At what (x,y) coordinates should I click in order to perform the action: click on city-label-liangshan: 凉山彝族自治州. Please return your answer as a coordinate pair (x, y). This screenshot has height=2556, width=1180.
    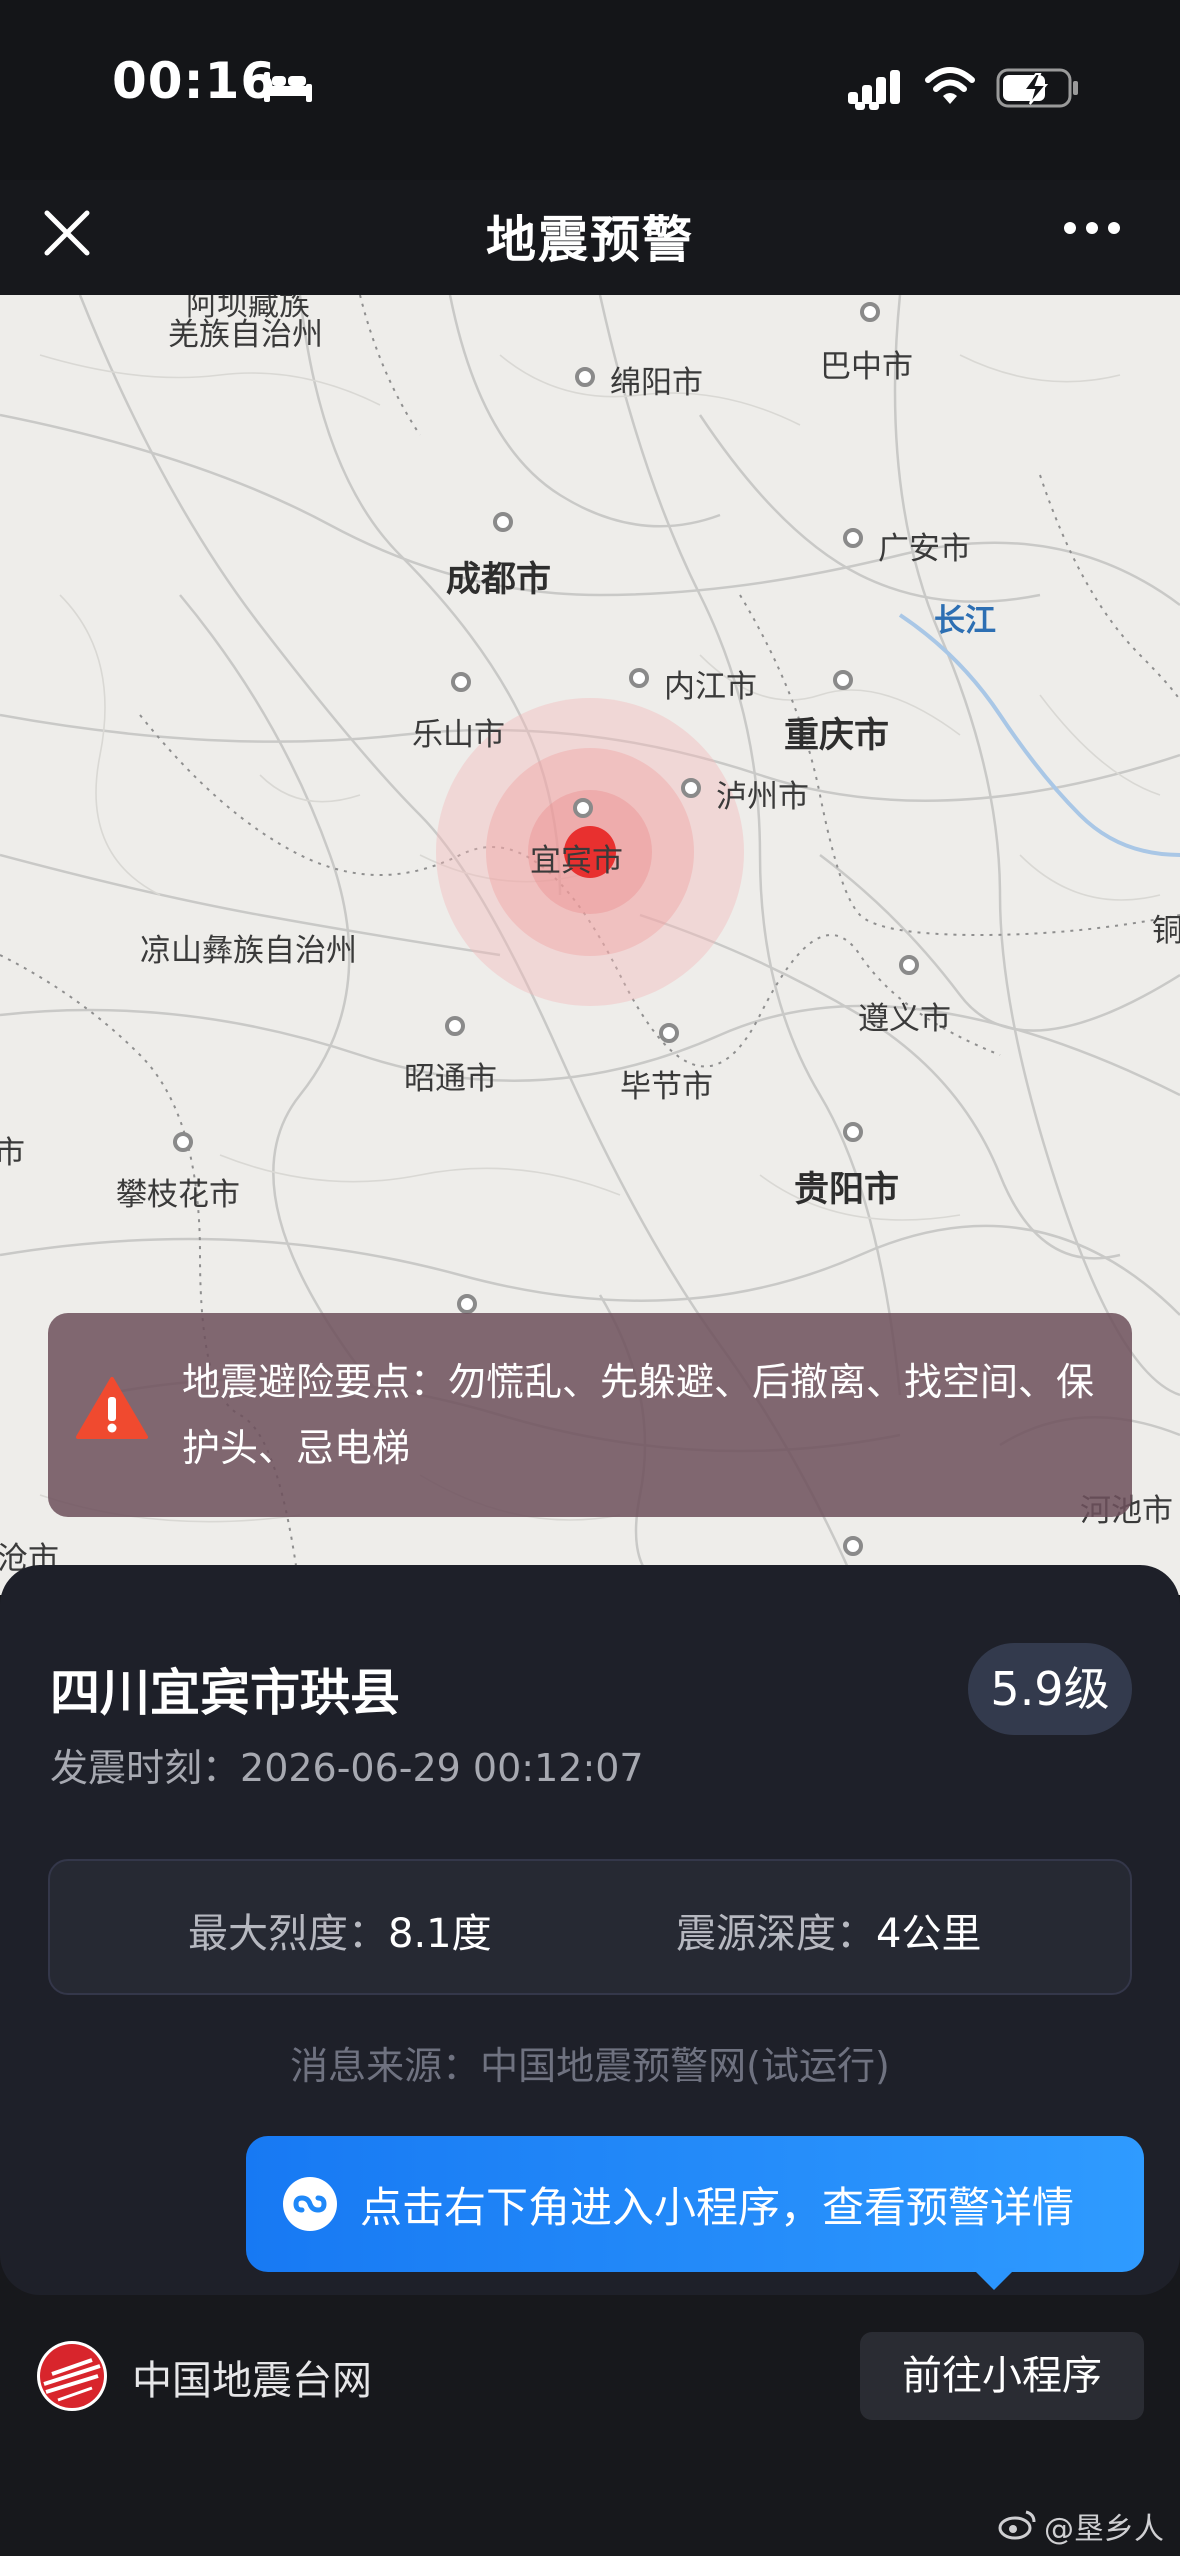
    Looking at the image, I should click on (248, 951).